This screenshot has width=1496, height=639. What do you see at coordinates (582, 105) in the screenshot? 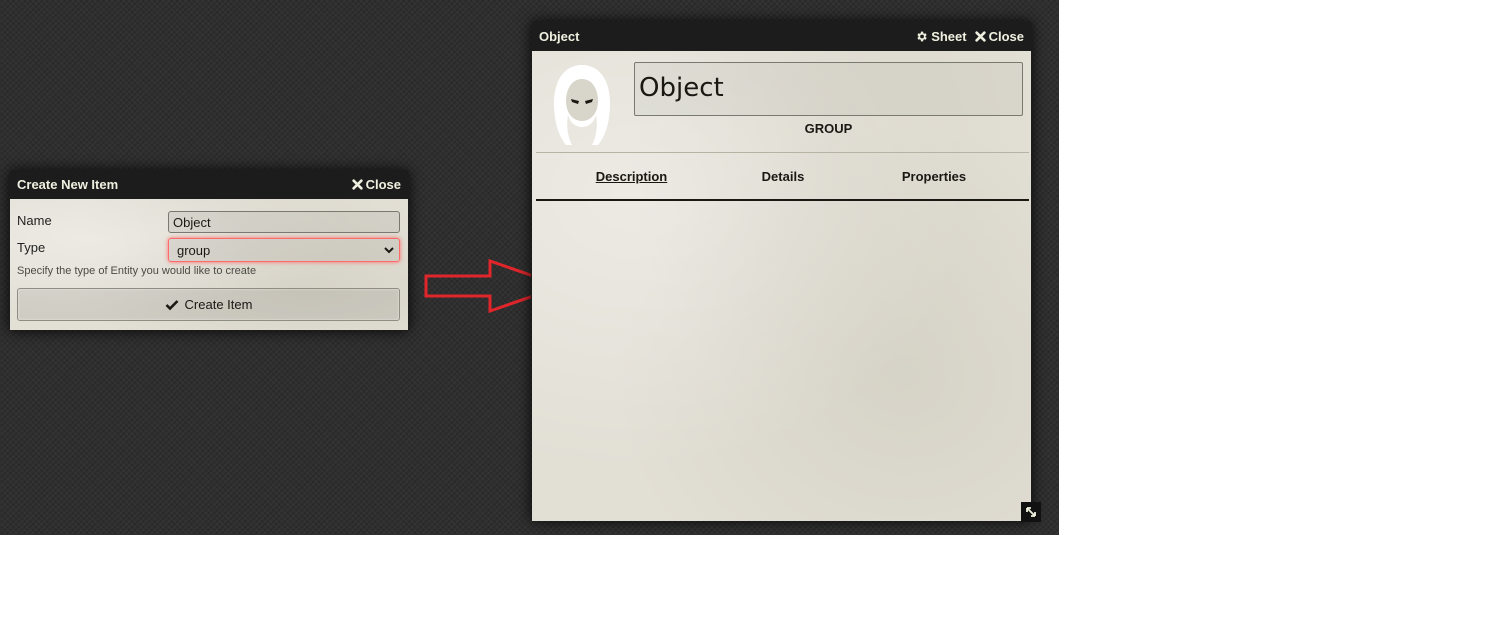
I see `hooded-figure-icon` at bounding box center [582, 105].